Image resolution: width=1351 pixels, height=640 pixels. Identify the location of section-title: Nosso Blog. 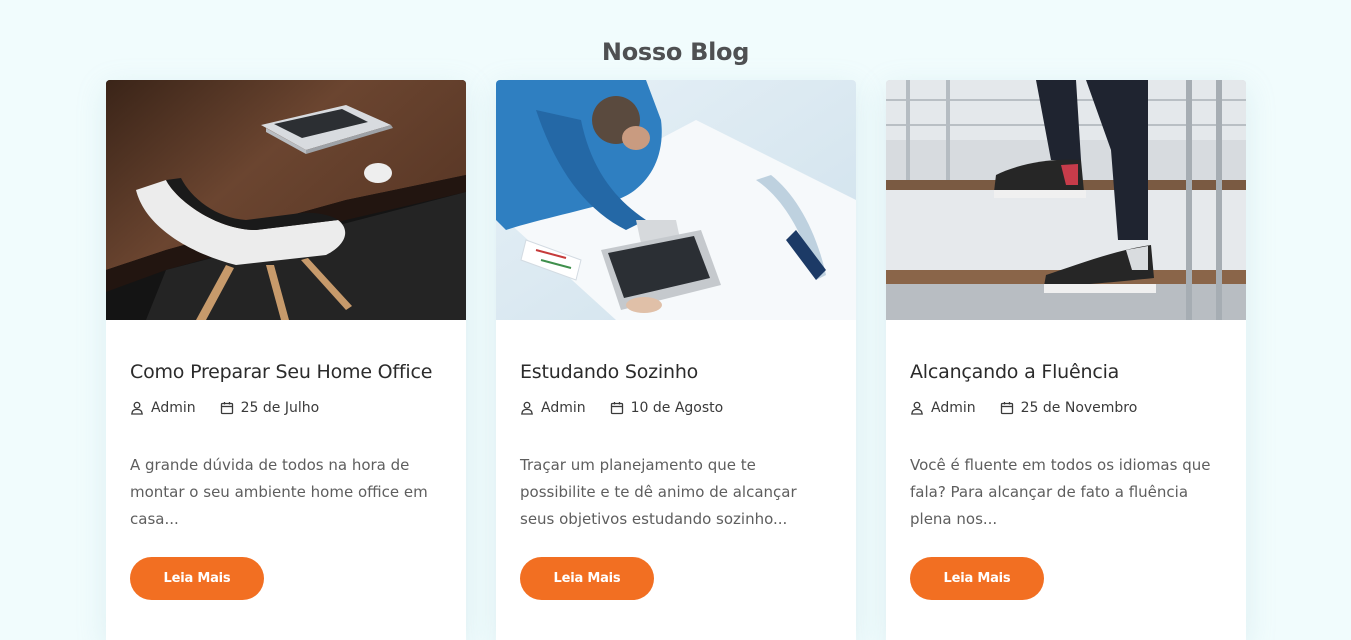
(675, 51).